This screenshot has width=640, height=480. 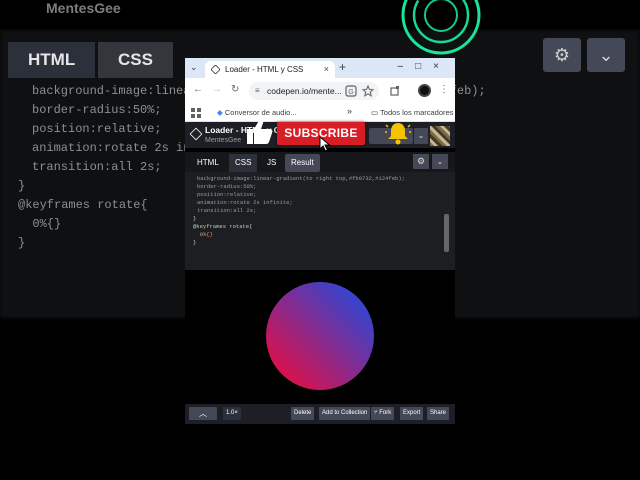 What do you see at coordinates (52, 60) in the screenshot?
I see `background-tab-html: HTML` at bounding box center [52, 60].